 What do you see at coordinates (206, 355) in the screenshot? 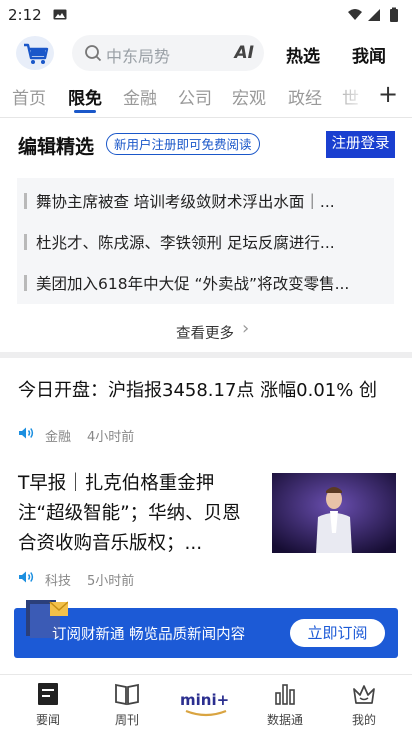
I see `section-divider` at bounding box center [206, 355].